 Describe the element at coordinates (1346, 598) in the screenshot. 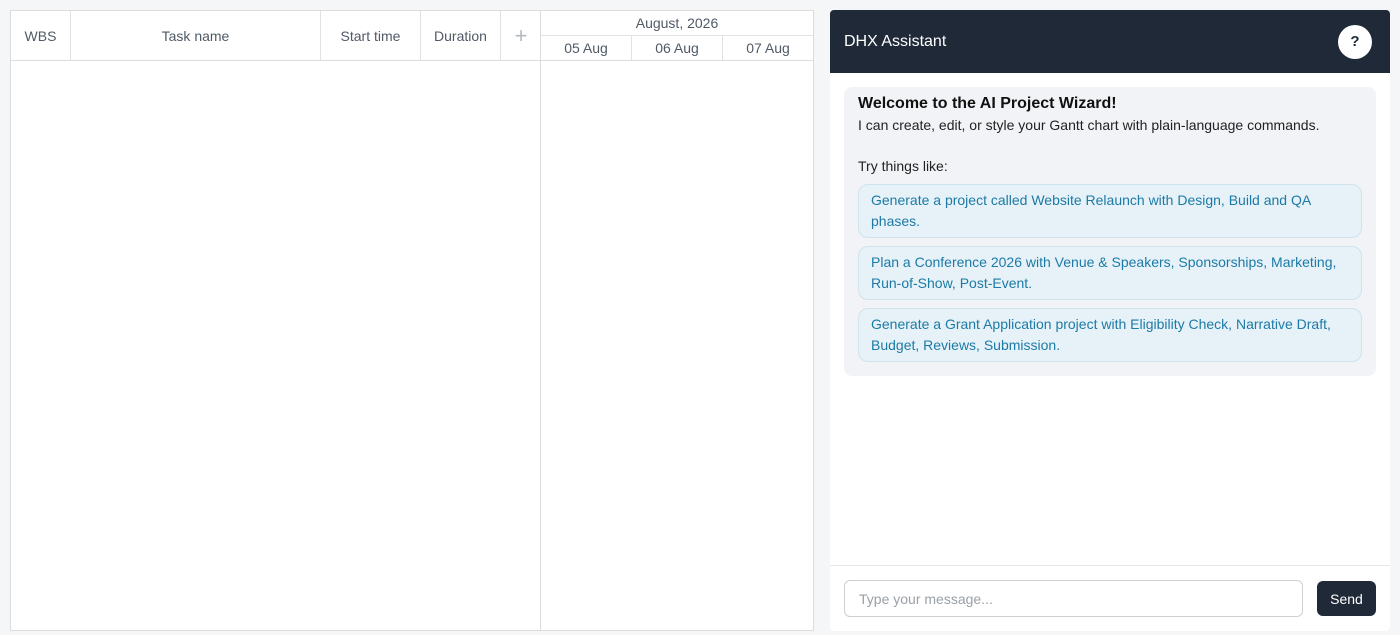

I see `send-button: Send` at that location.